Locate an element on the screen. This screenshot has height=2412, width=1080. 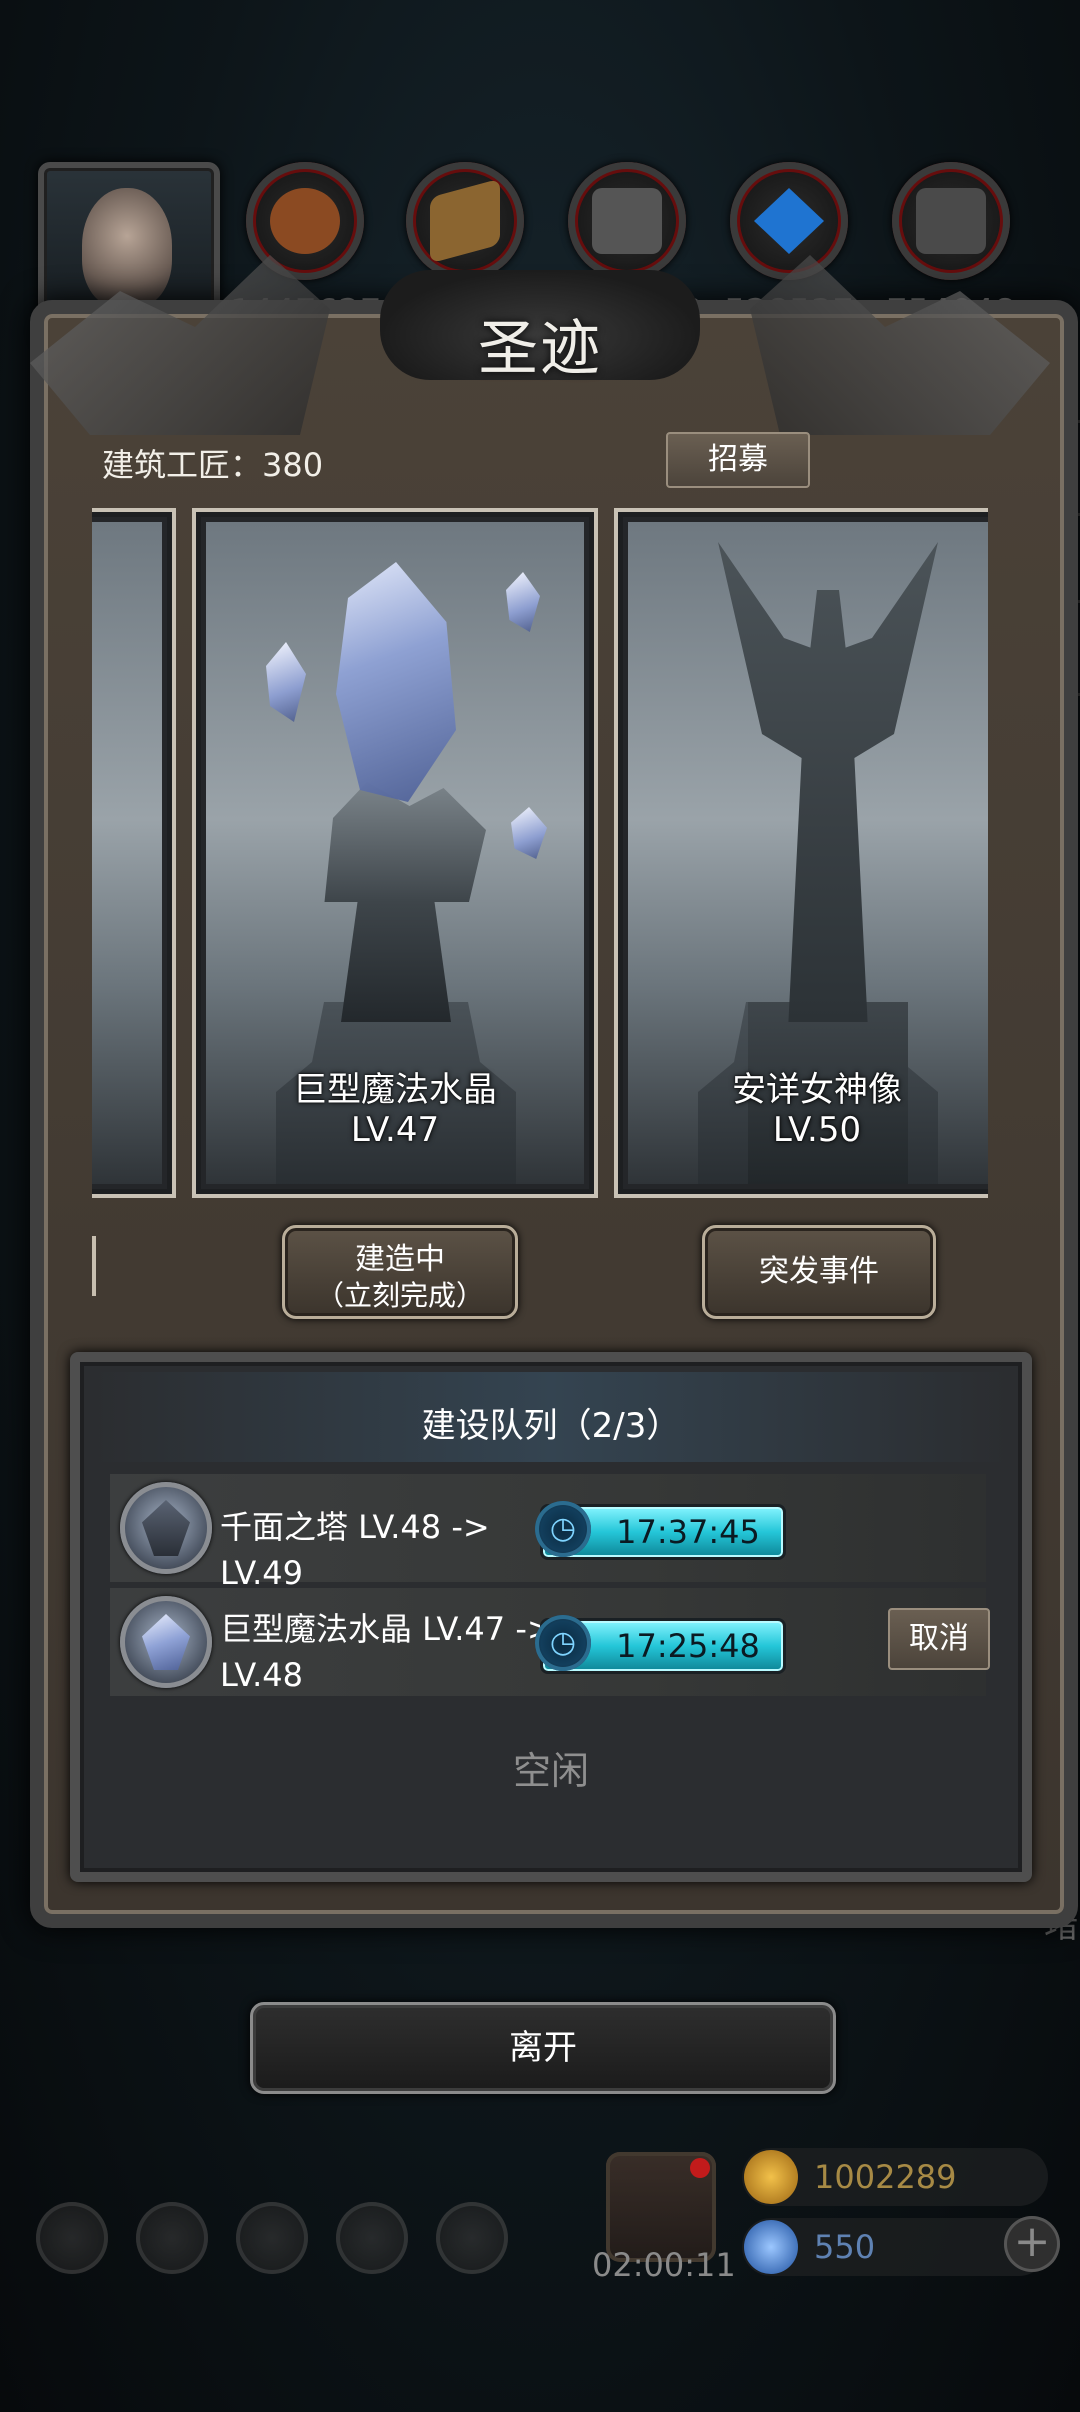
queue-title: 建设队列（2/3） is located at coordinates (551, 1426).